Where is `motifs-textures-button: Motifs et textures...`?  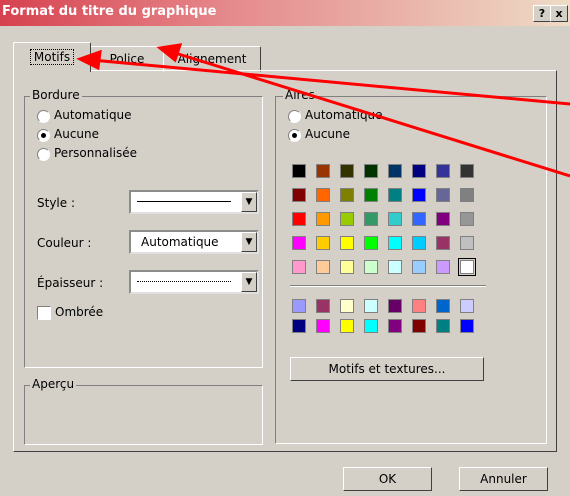
motifs-textures-button: Motifs et textures... is located at coordinates (387, 369).